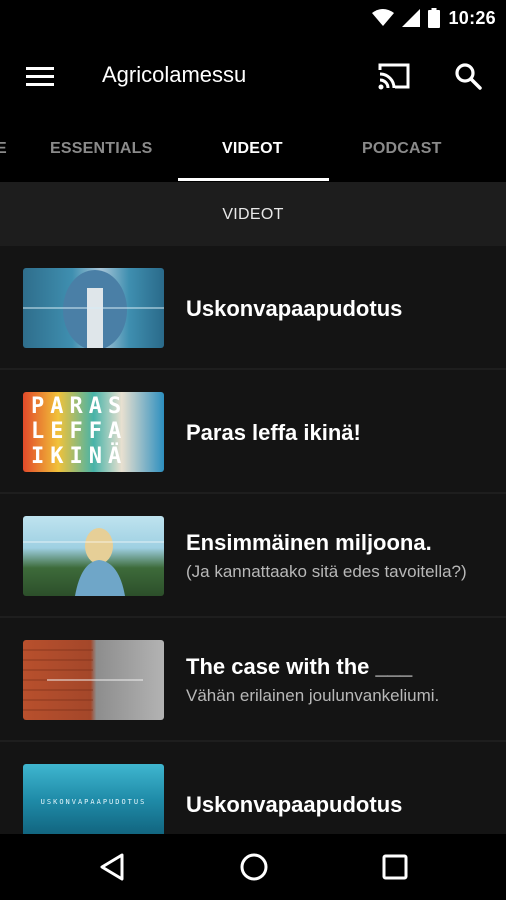 This screenshot has height=900, width=506. I want to click on status-bar: 10:26, so click(253, 18).